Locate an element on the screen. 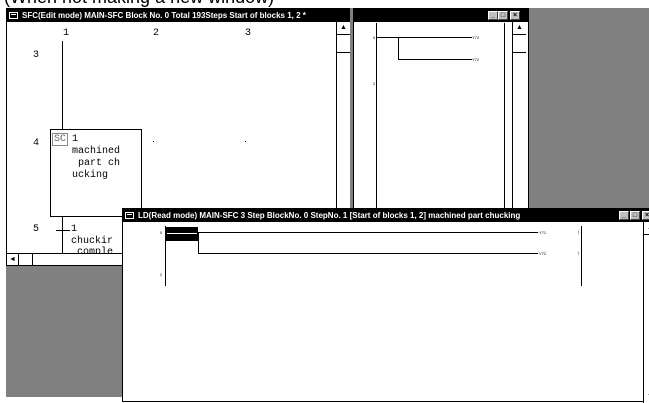  ld-row-label-0: 0 is located at coordinates (161, 232).